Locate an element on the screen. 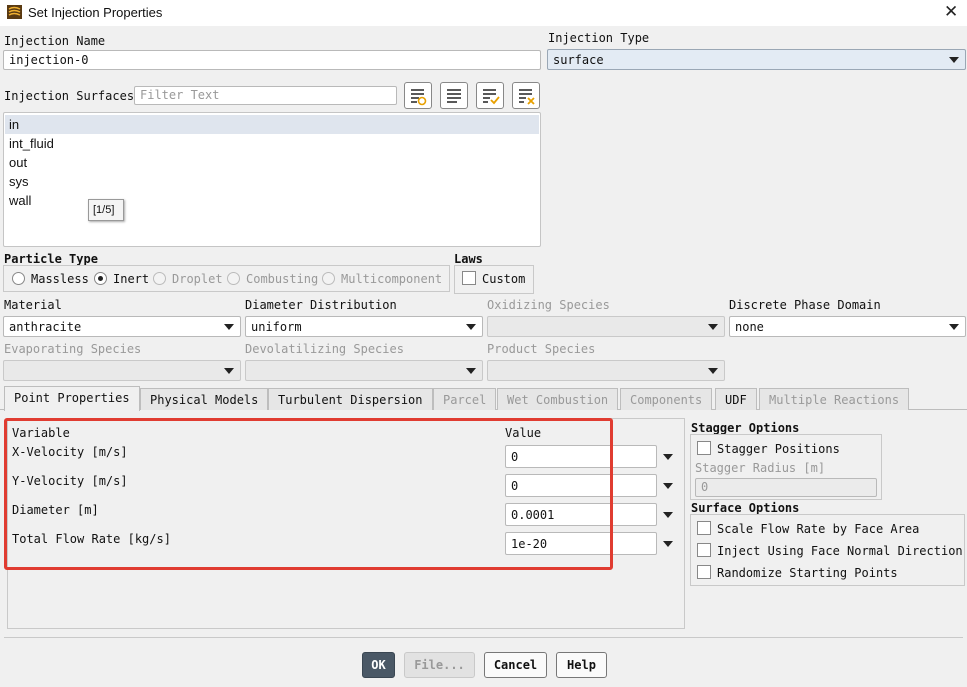 The image size is (967, 687). tab-parcel: Parcel is located at coordinates (465, 399).